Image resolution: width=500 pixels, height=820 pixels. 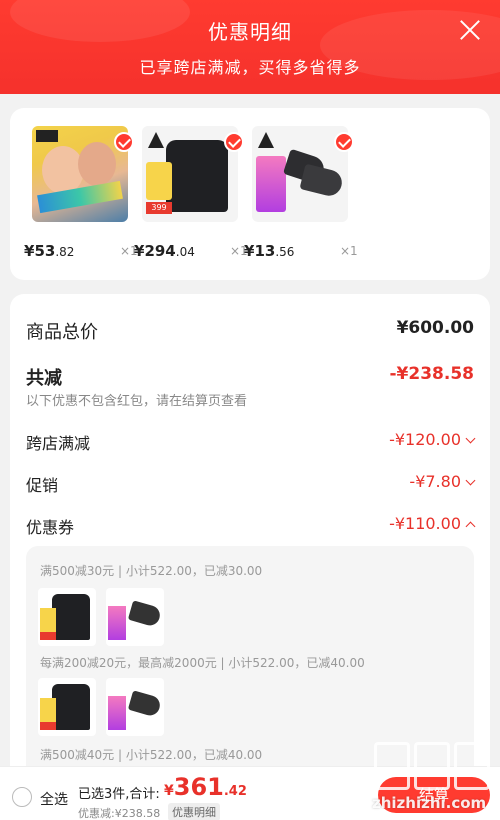 I want to click on discount-label: 促销, so click(x=42, y=485).